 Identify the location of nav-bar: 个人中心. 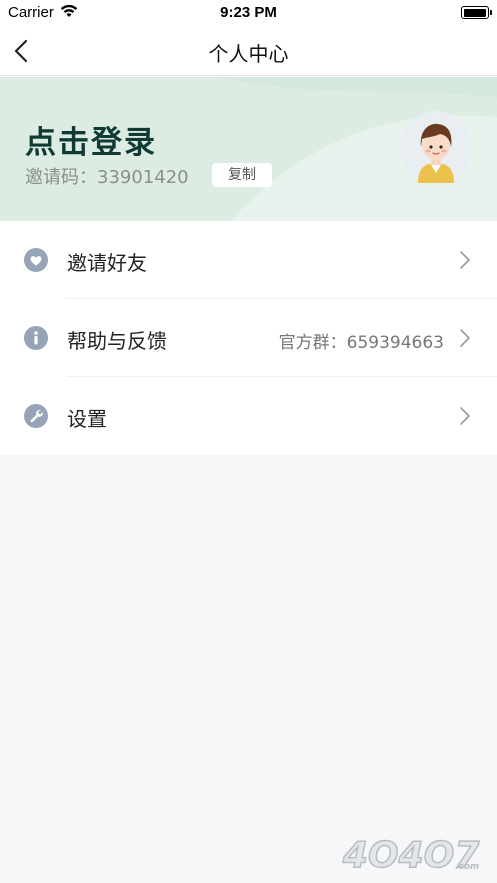
(248, 51).